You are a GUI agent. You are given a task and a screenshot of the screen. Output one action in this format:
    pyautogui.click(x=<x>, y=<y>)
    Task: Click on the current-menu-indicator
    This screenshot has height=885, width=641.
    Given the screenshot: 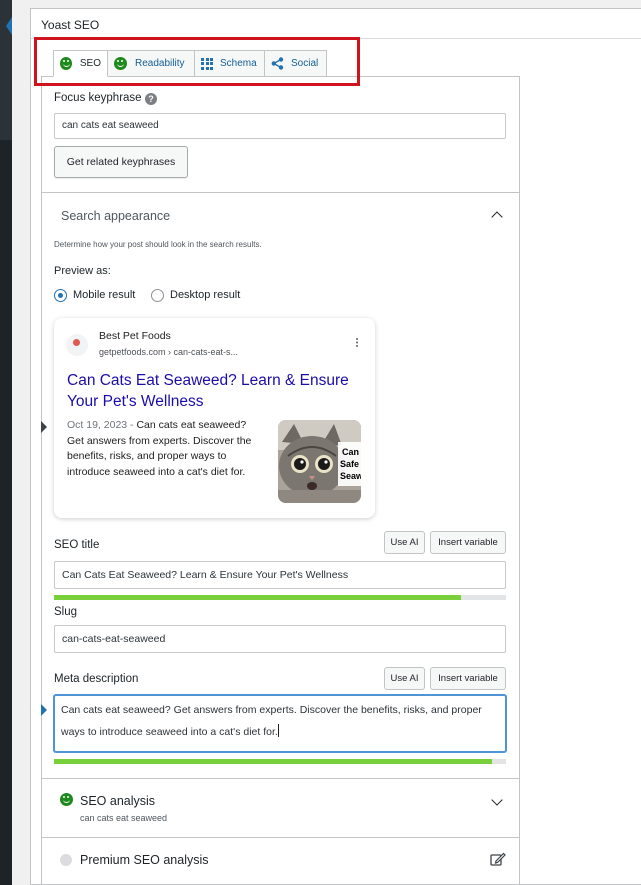 What is the action you would take?
    pyautogui.click(x=9, y=26)
    